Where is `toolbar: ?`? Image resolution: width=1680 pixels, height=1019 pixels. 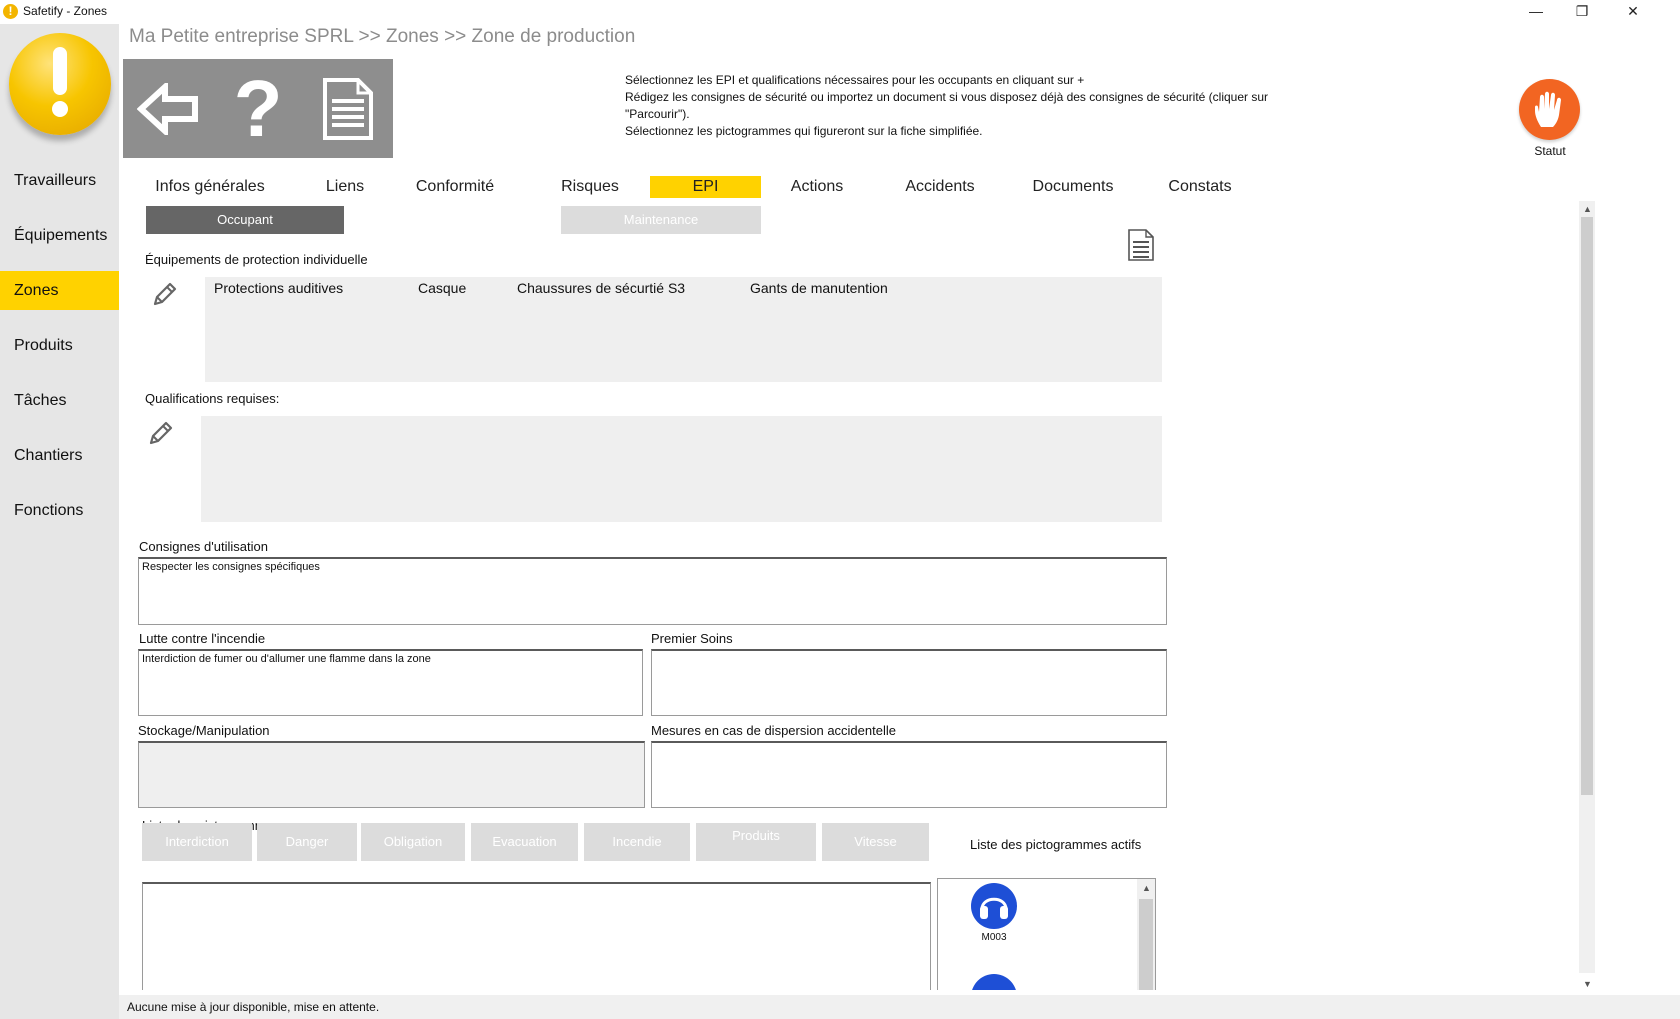 toolbar: ? is located at coordinates (258, 108).